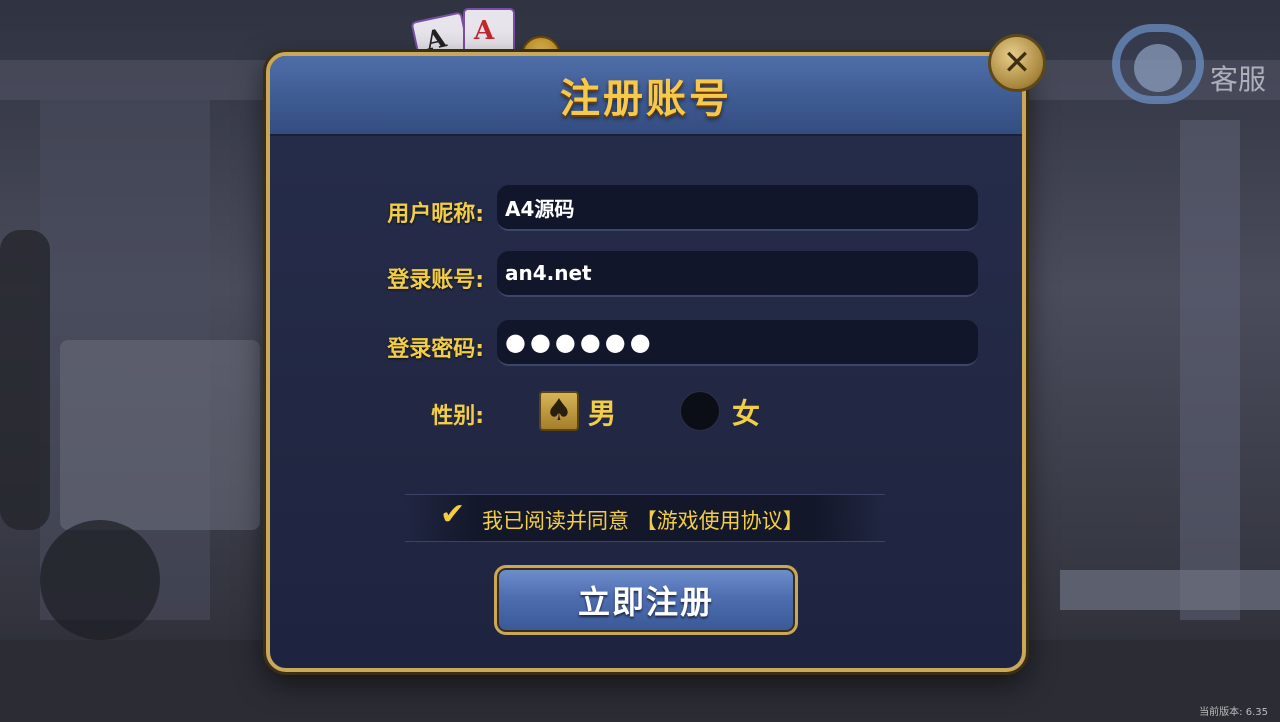 This screenshot has height=722, width=1280. What do you see at coordinates (737, 208) in the screenshot?
I see `nickname-input: A4源码` at bounding box center [737, 208].